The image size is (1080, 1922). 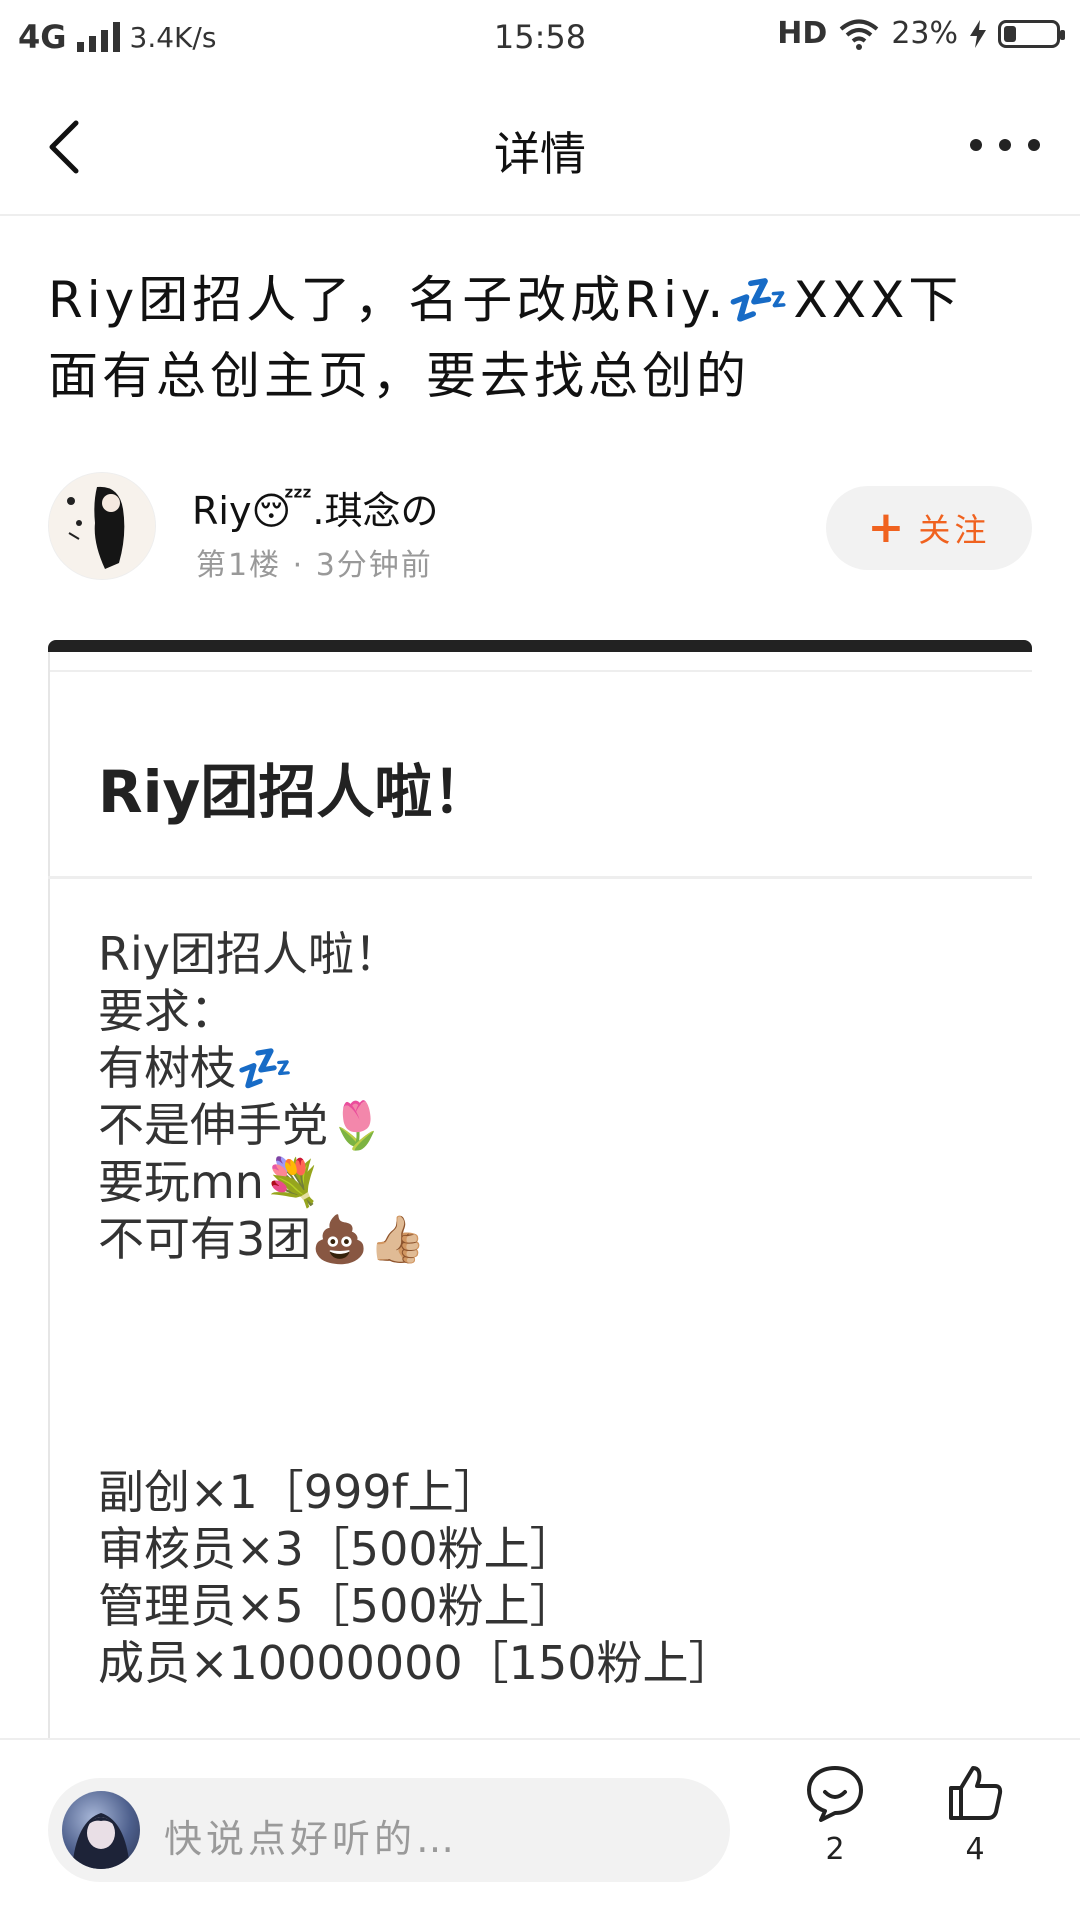 I want to click on image-line: 有树枝💤, so click(x=196, y=1068).